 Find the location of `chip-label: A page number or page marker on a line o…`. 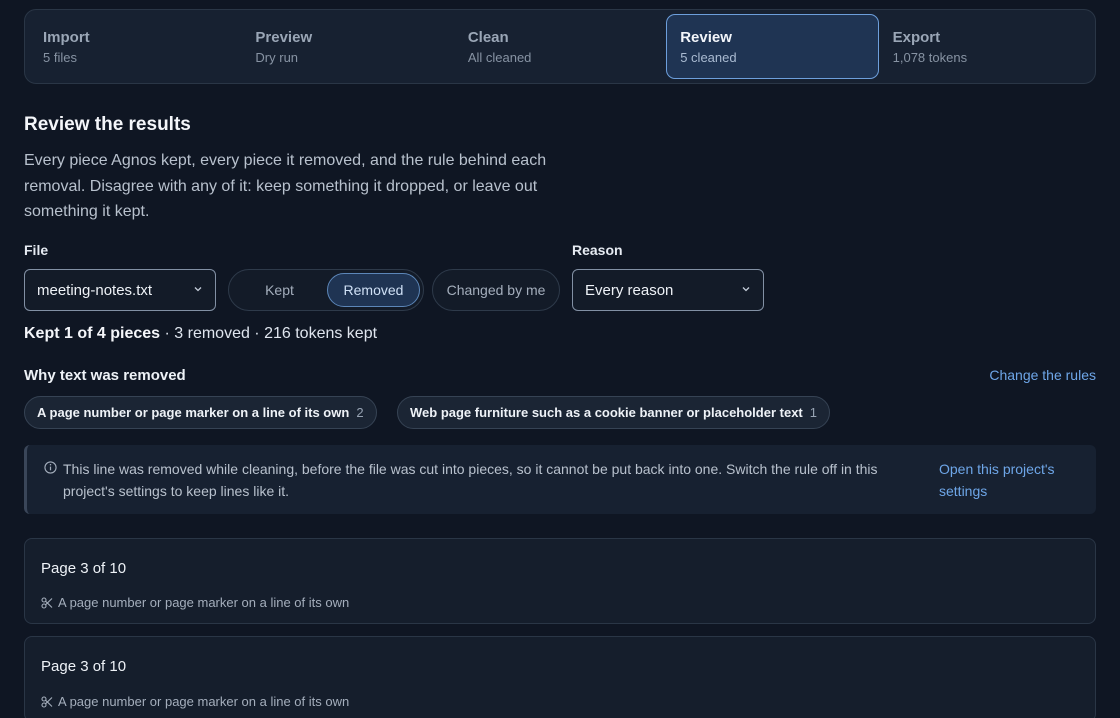

chip-label: A page number or page marker on a line o… is located at coordinates (193, 412).